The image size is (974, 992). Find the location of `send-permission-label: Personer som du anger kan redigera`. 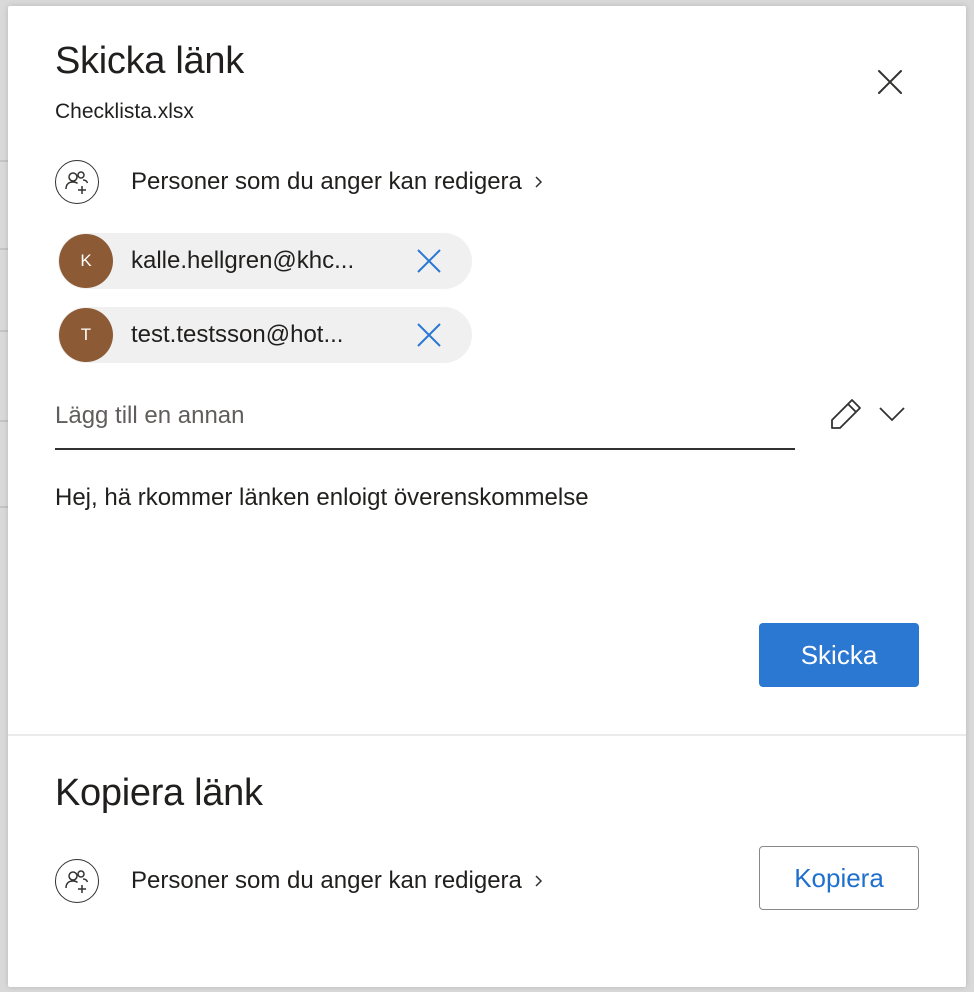

send-permission-label: Personer som du anger kan redigera is located at coordinates (326, 181).